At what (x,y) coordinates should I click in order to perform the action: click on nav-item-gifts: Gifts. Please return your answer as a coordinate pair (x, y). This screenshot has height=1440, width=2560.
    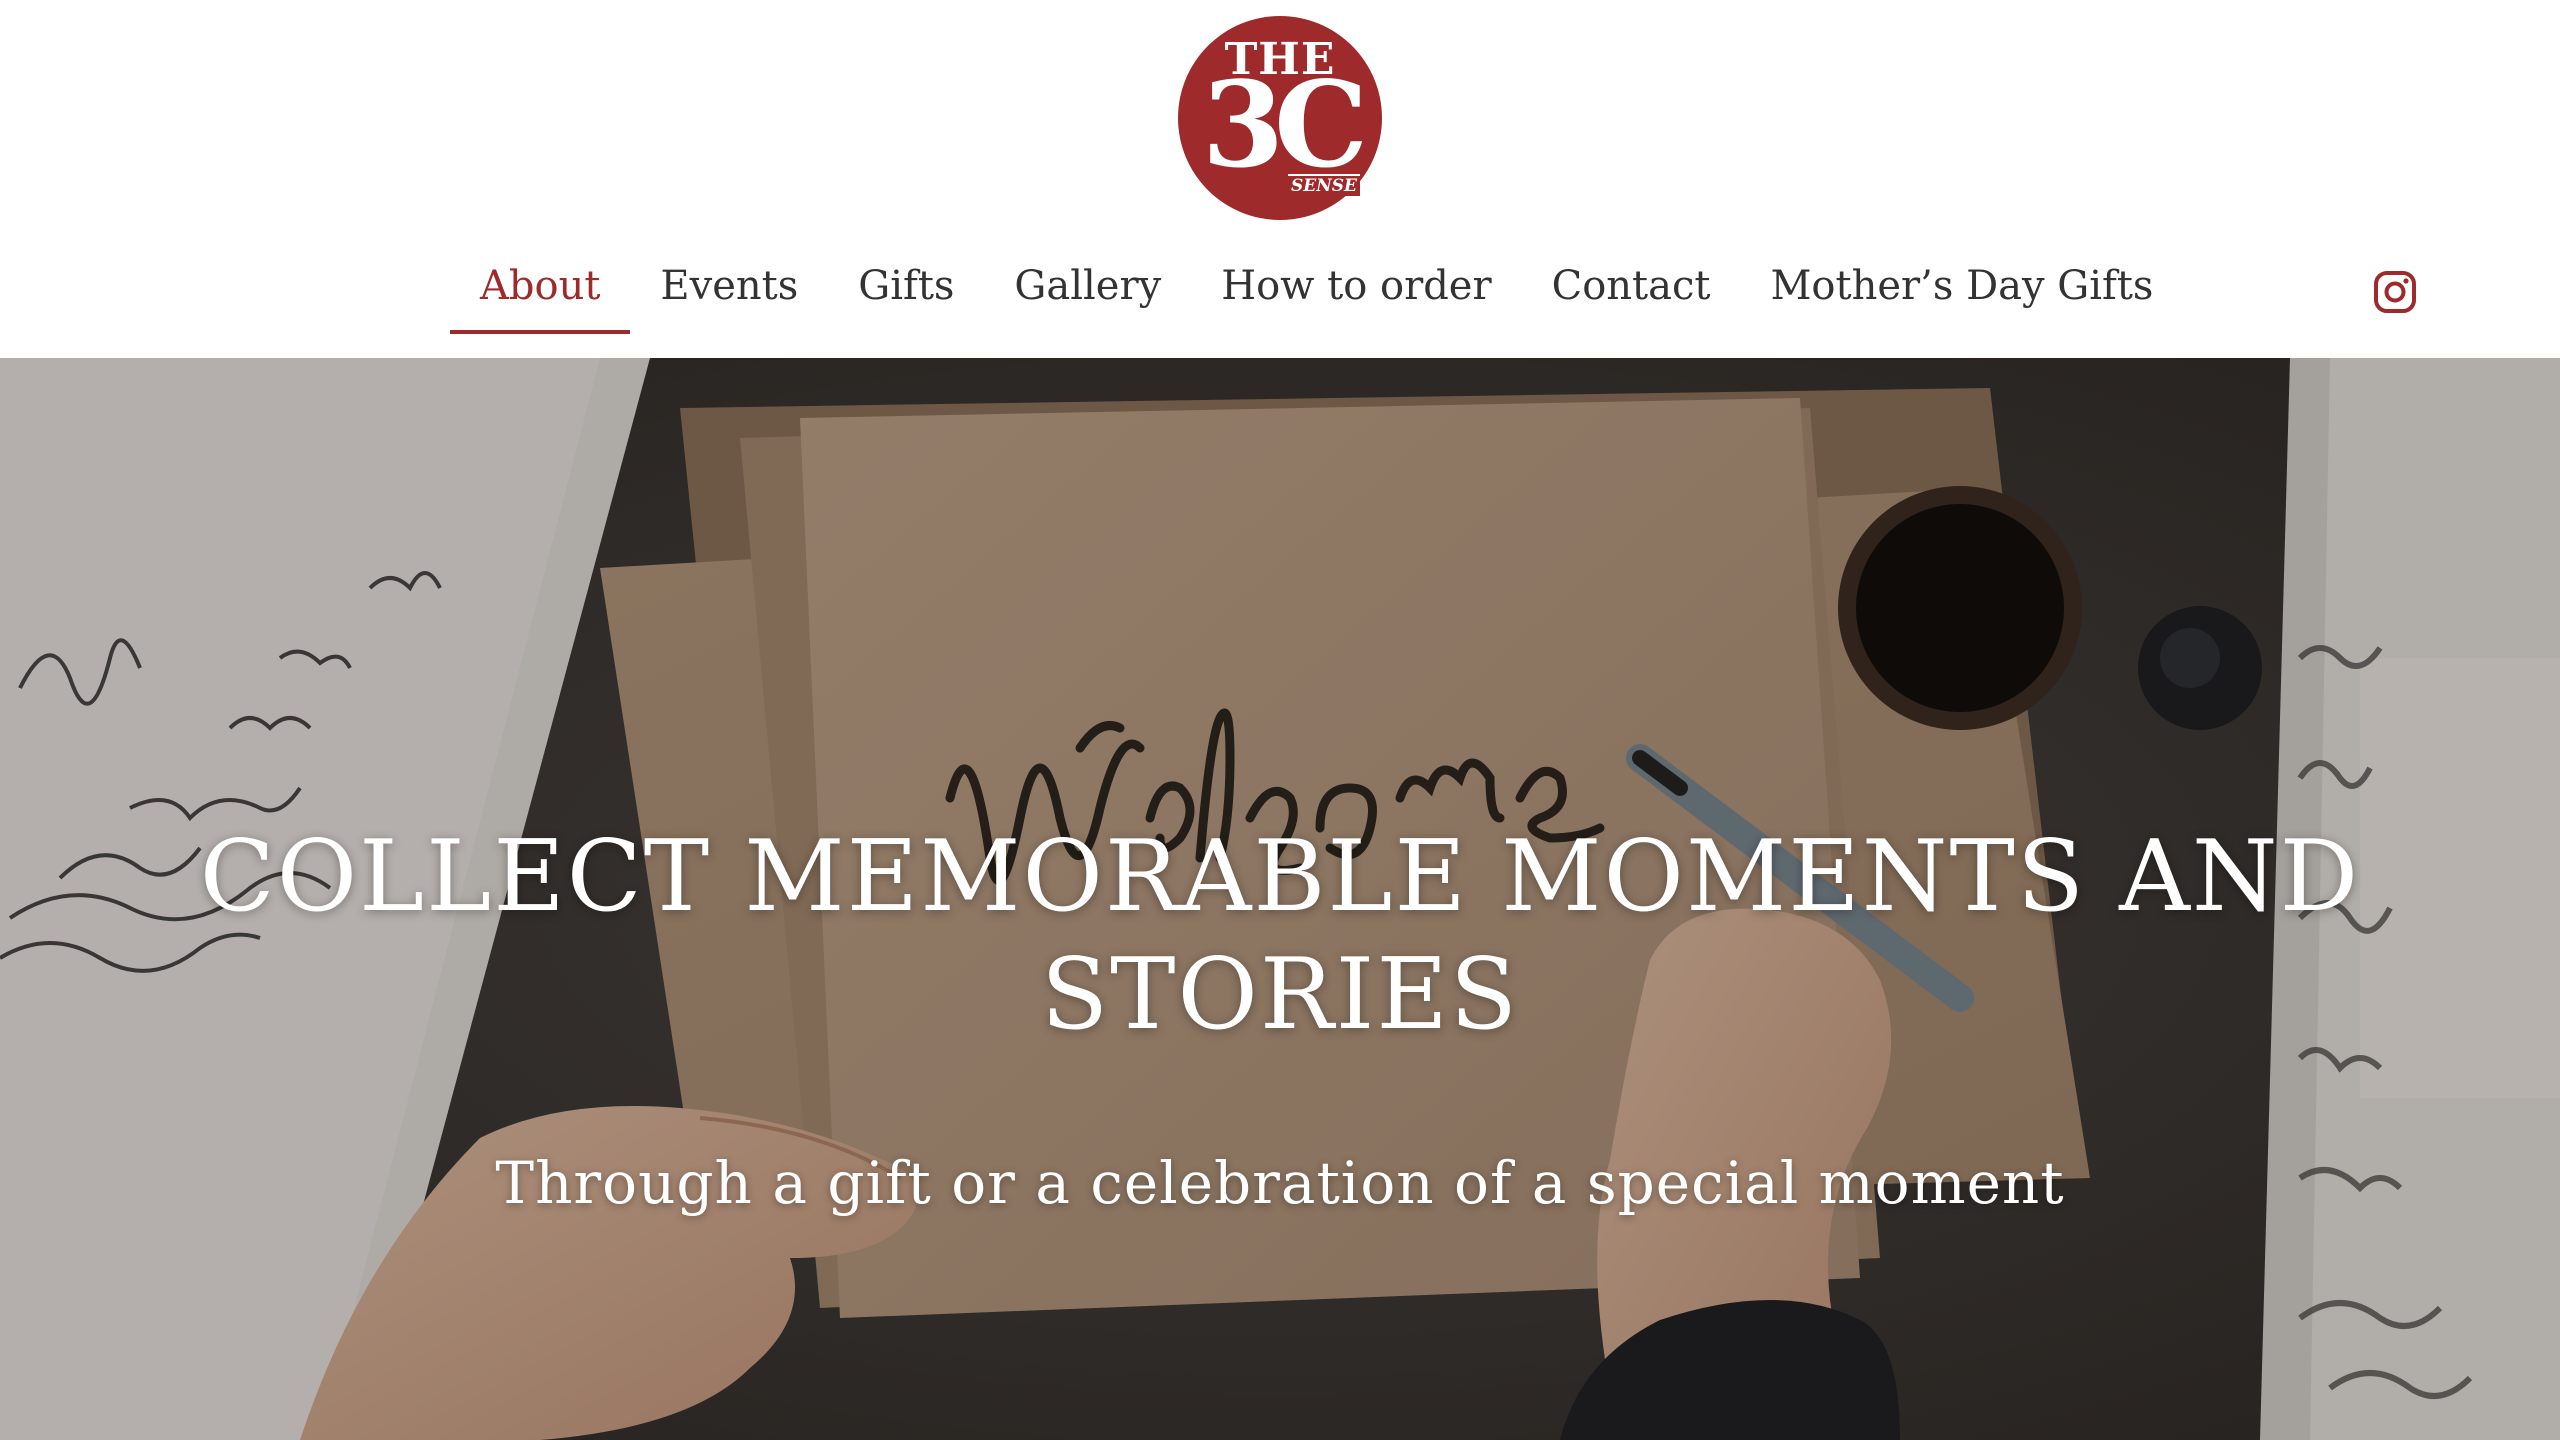
    Looking at the image, I should click on (906, 291).